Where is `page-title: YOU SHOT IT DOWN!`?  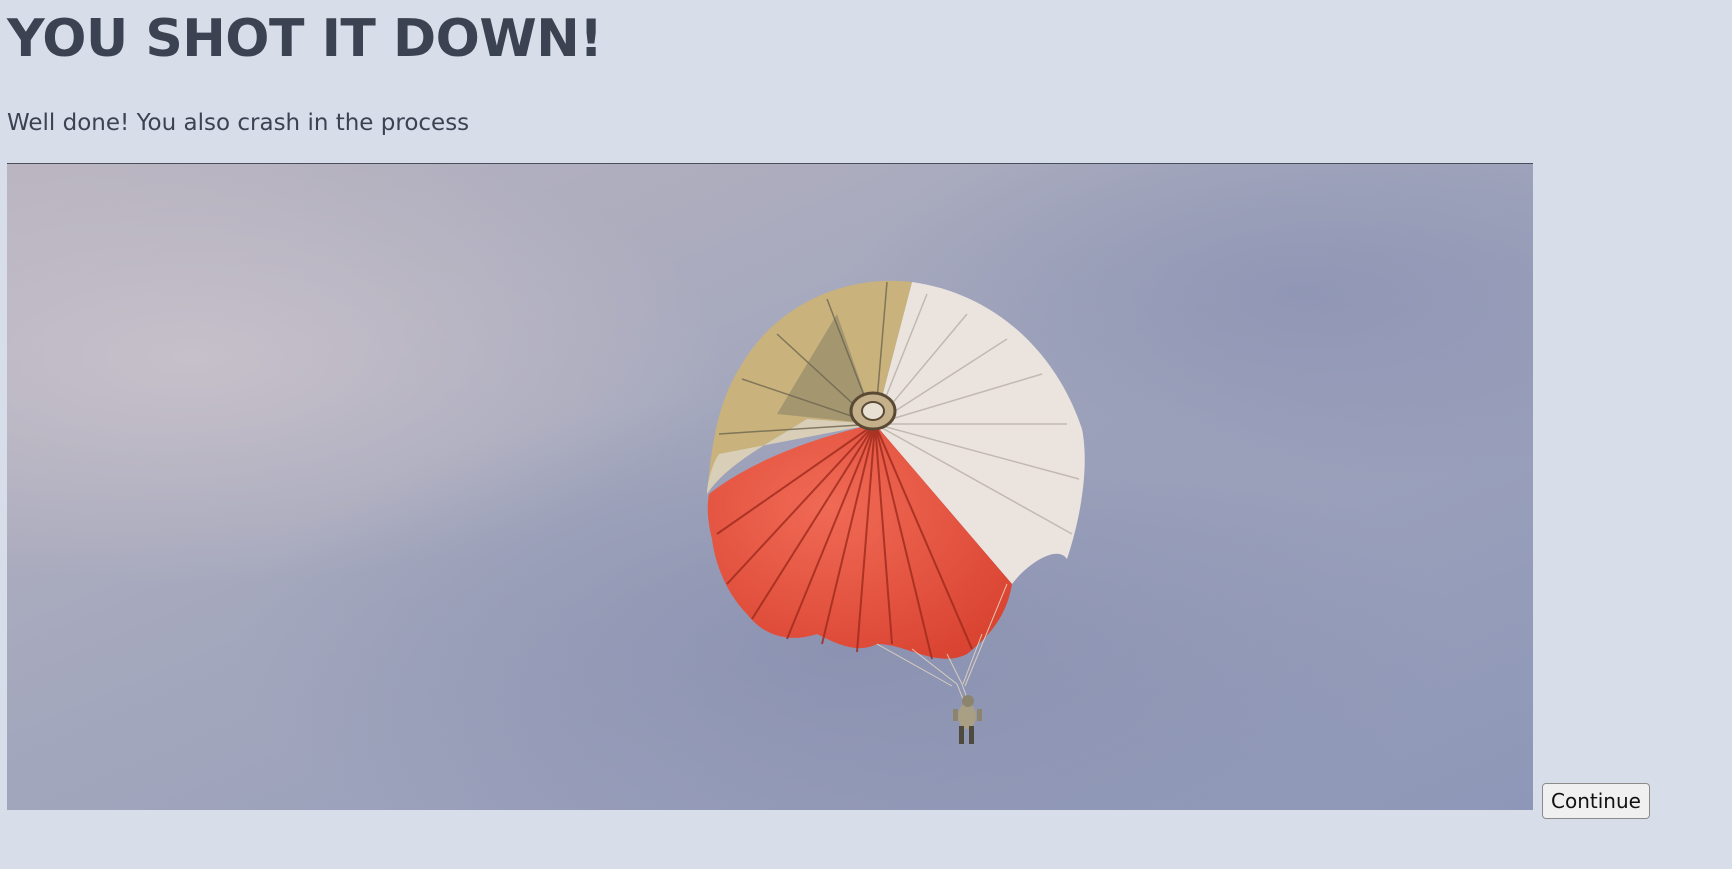
page-title: YOU SHOT IT DOWN! is located at coordinates (305, 39).